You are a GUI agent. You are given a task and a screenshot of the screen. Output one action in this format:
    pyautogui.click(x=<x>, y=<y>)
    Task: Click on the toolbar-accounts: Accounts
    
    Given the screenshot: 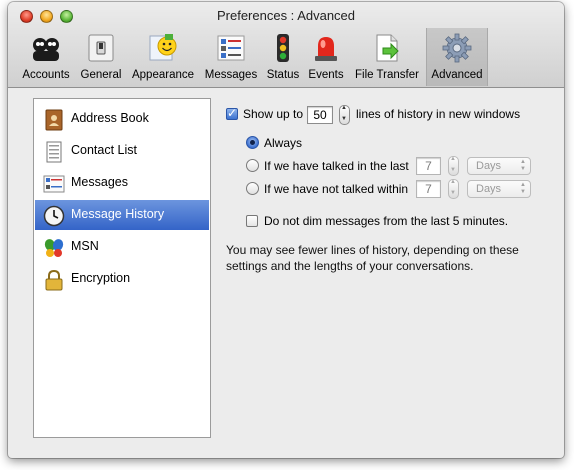 What is the action you would take?
    pyautogui.click(x=46, y=57)
    